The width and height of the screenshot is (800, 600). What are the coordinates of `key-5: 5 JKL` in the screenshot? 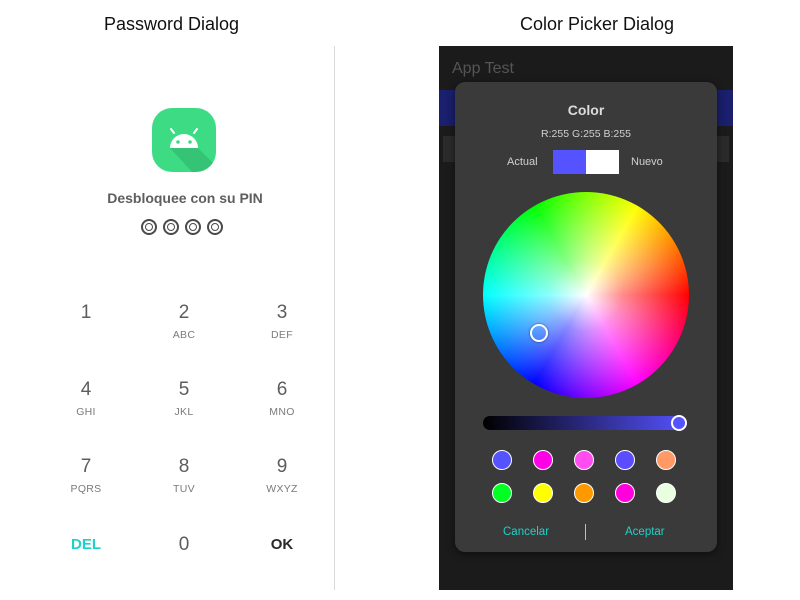 It's located at (184, 398).